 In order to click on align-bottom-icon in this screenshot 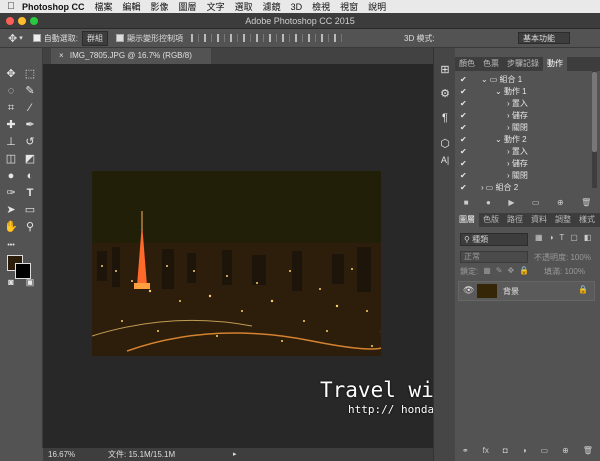, I will do `click(220, 38)`.